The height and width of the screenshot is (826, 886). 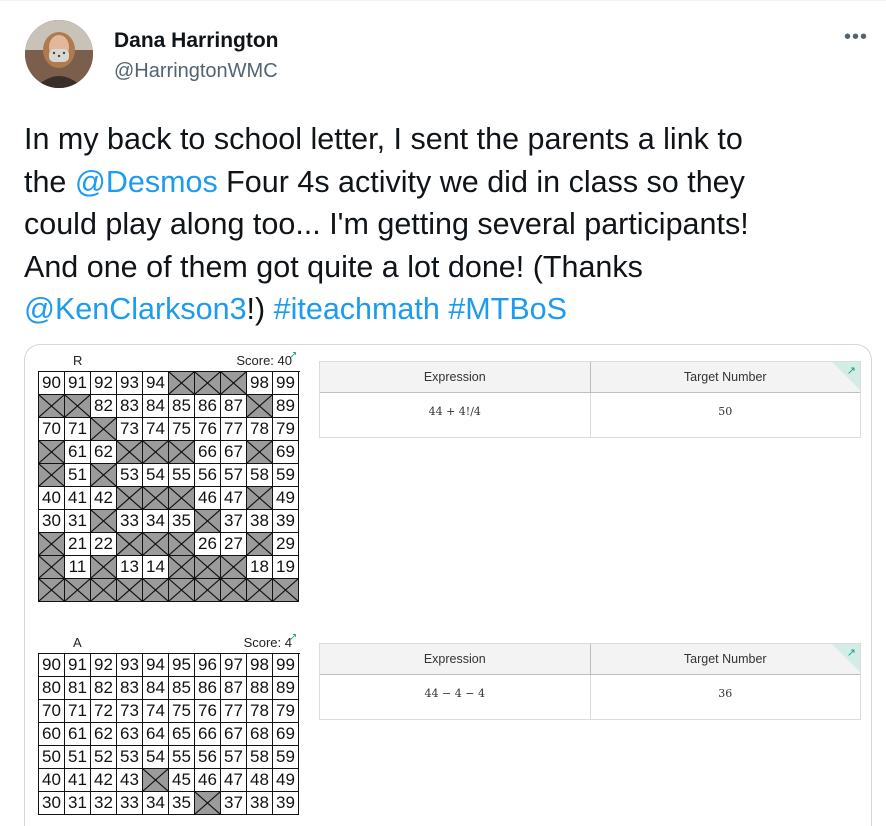 What do you see at coordinates (260, 429) in the screenshot?
I see `grid-cell: 78` at bounding box center [260, 429].